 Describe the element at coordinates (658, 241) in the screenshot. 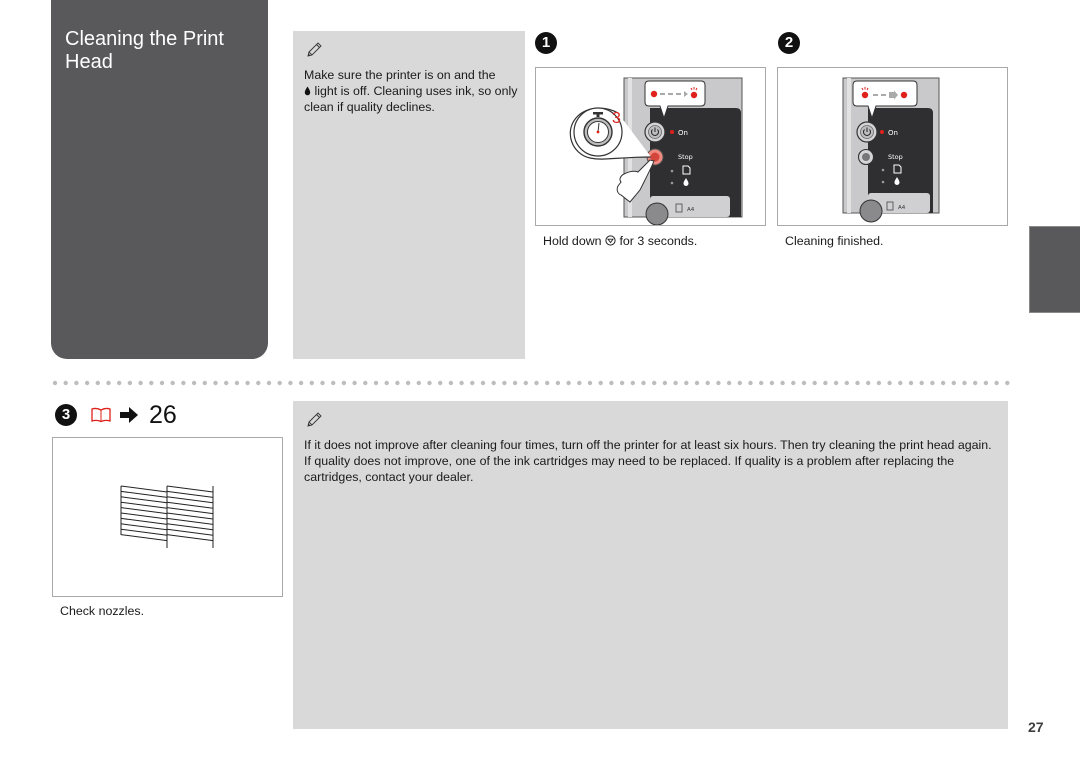

I see `caption-suffix: for 3 seconds.` at that location.